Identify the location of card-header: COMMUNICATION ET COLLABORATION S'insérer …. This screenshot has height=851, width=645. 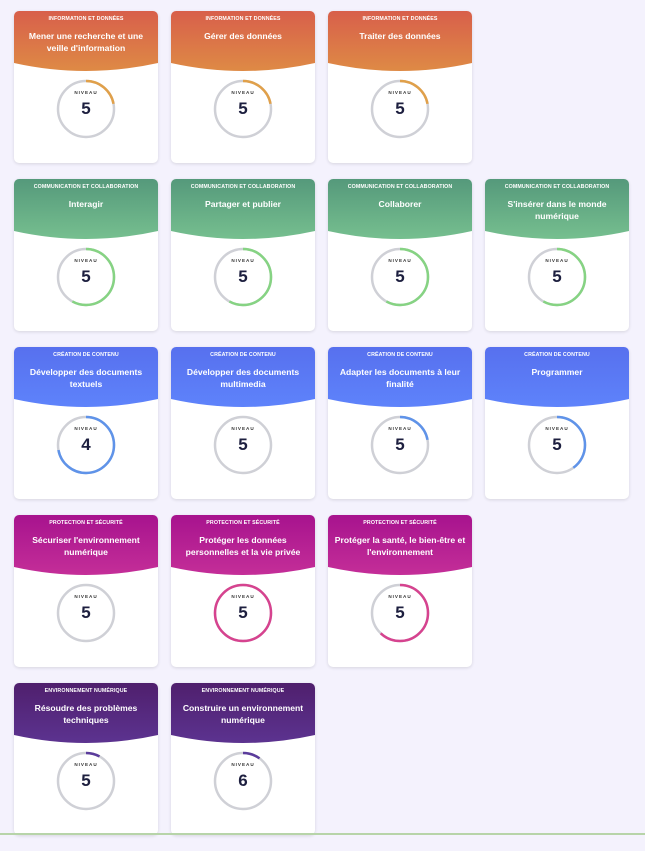
(557, 211).